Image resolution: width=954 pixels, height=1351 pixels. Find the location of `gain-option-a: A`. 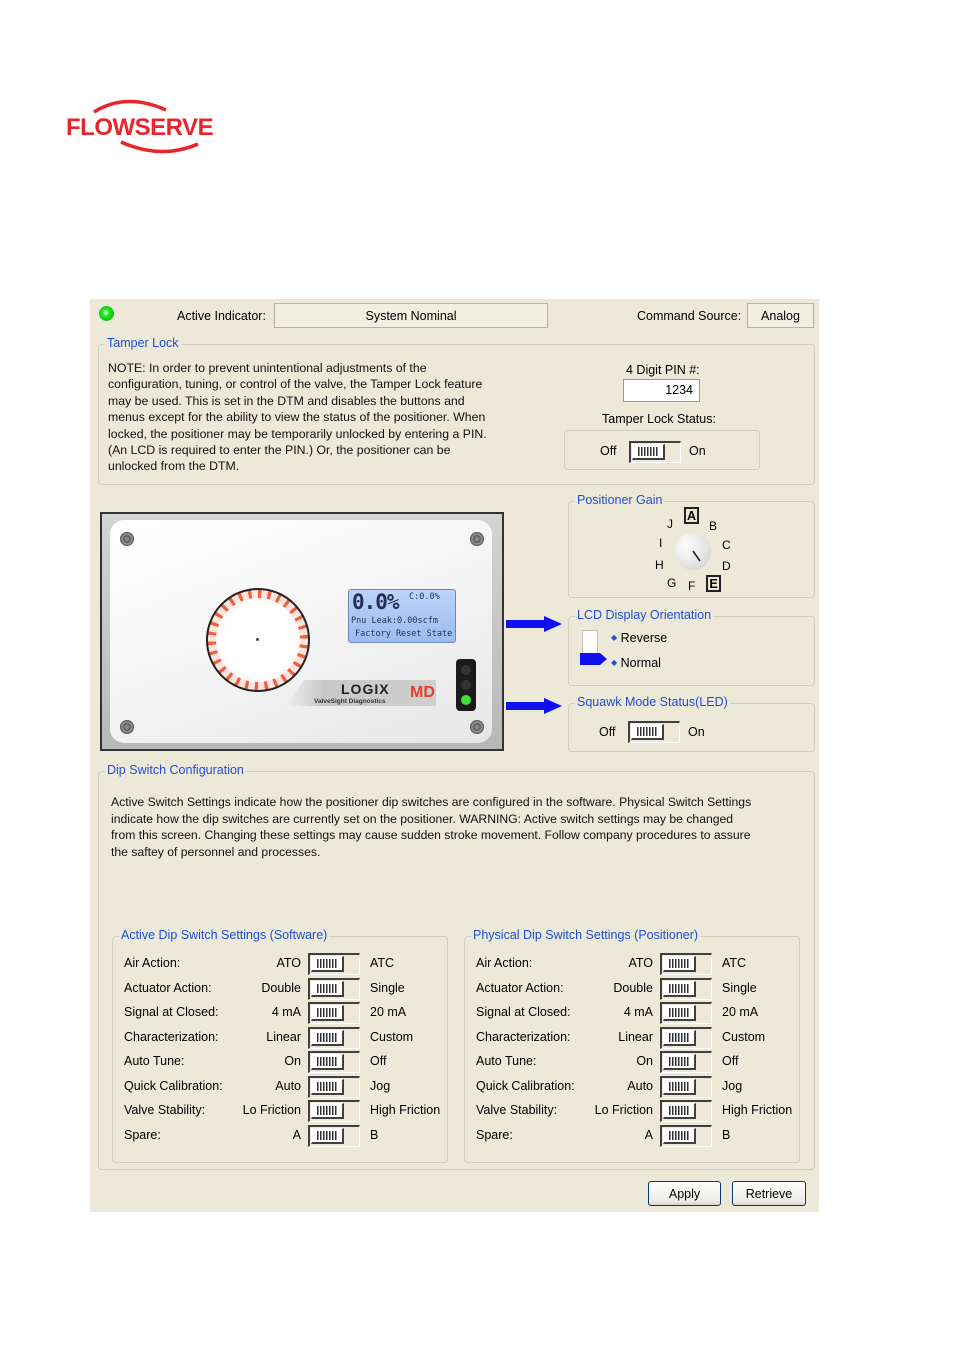

gain-option-a: A is located at coordinates (691, 515).